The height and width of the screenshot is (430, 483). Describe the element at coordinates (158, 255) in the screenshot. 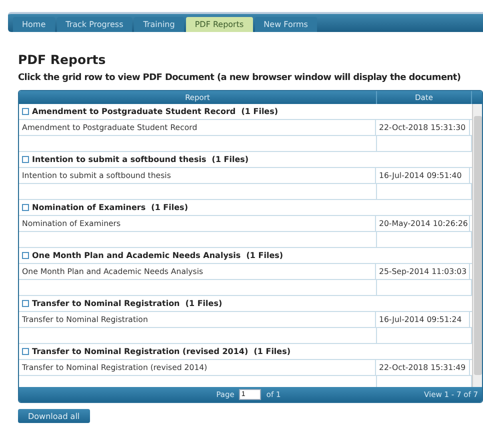

I see `group-title: One Month Plan and Academic Needs Analysis (1 Files)` at that location.